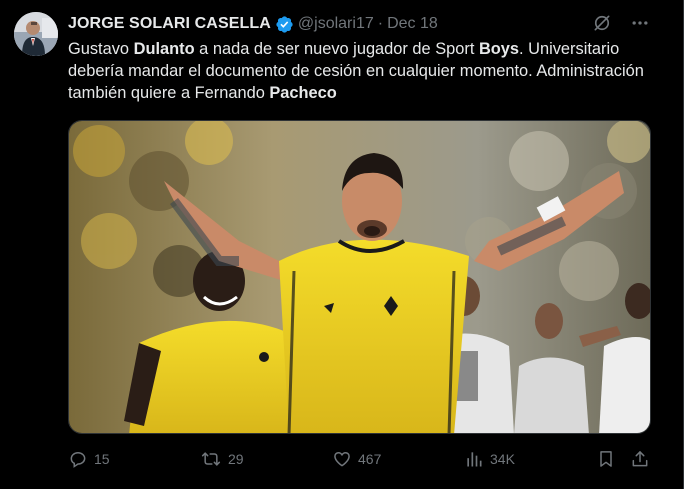 Image resolution: width=684 pixels, height=489 pixels. What do you see at coordinates (640, 23) in the screenshot?
I see `more-options-icon` at bounding box center [640, 23].